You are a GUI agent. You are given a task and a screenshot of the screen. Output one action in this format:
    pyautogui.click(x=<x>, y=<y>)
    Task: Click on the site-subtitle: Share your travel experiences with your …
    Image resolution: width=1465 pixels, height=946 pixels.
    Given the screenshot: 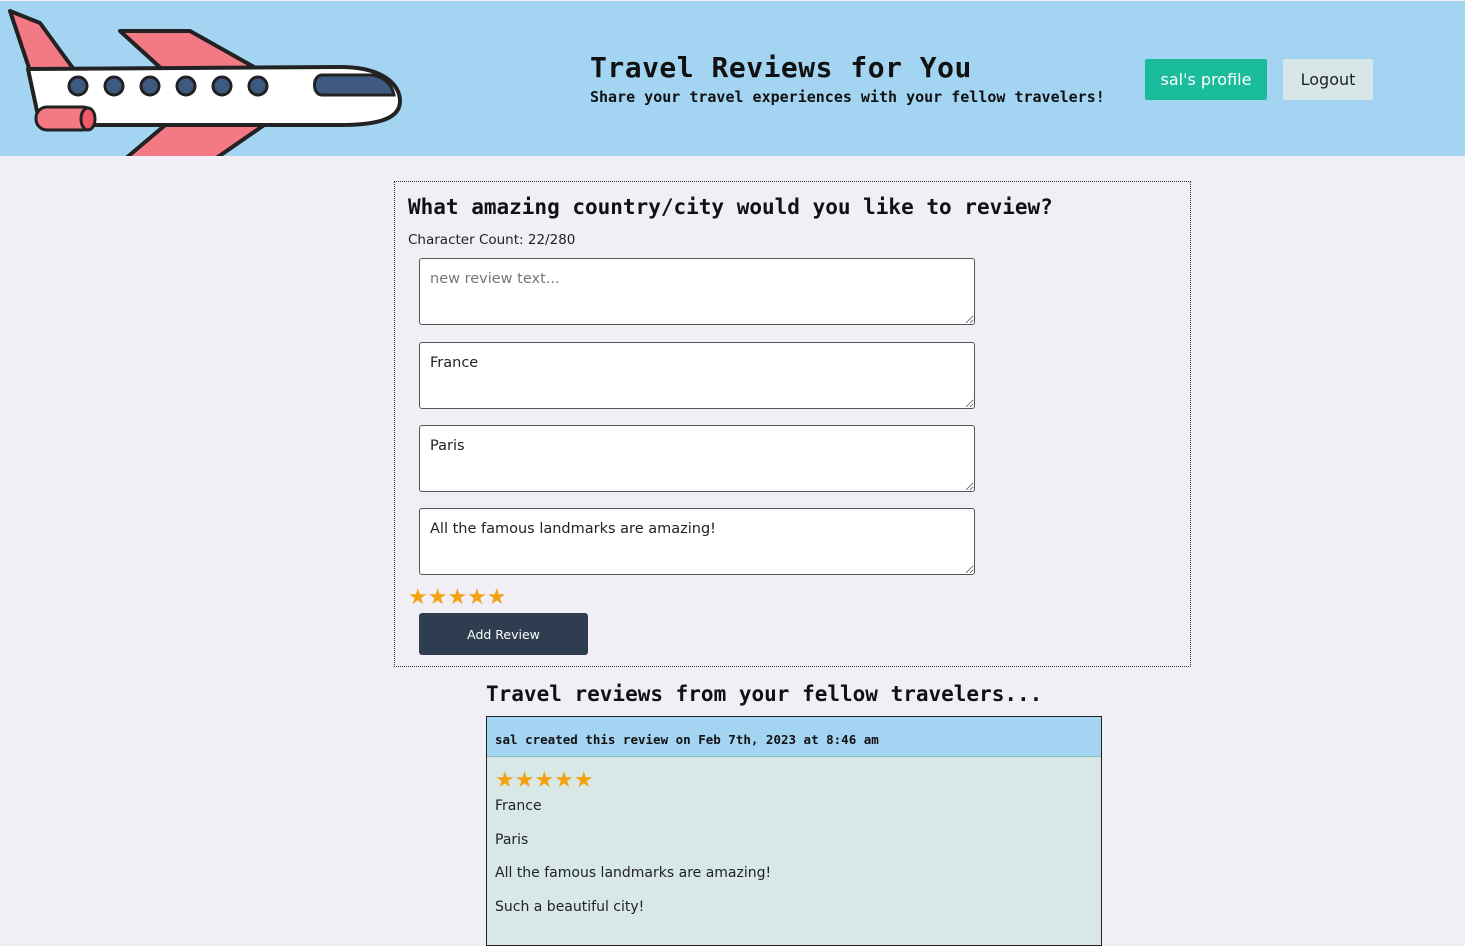 What is the action you would take?
    pyautogui.click(x=847, y=97)
    